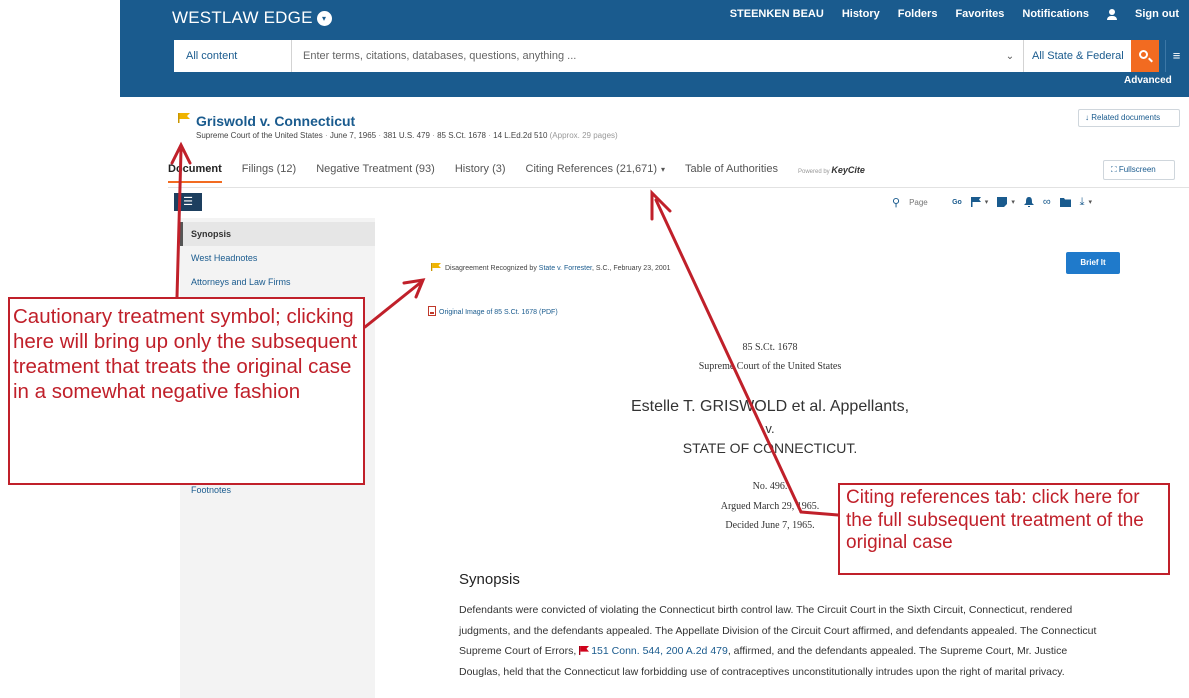 This screenshot has height=698, width=1189. I want to click on search-bar: All content ⌄ All State & Federal, so click(652, 56).